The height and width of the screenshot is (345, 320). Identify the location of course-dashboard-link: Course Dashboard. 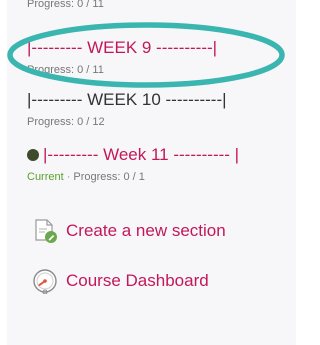
(120, 281).